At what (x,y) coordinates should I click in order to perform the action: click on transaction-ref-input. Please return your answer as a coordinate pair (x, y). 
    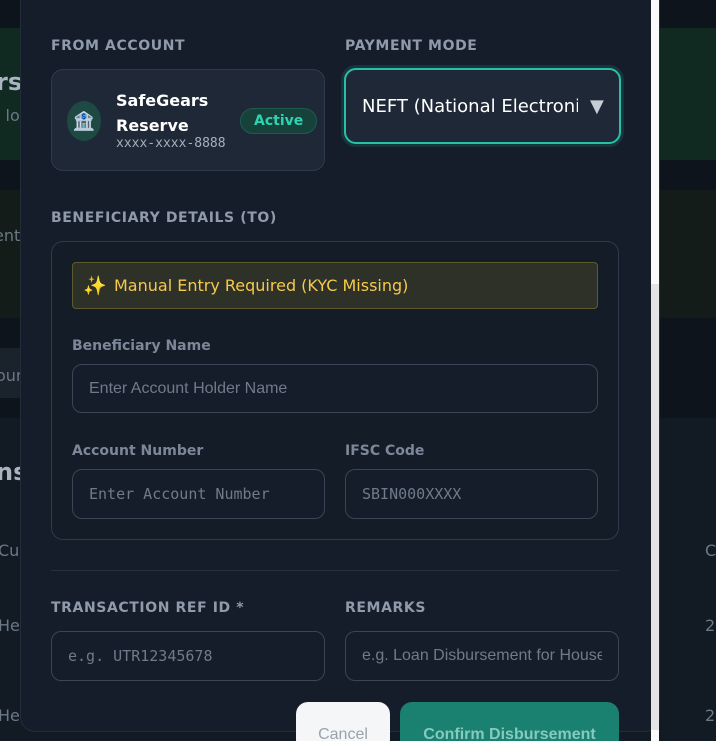
    Looking at the image, I should click on (188, 656).